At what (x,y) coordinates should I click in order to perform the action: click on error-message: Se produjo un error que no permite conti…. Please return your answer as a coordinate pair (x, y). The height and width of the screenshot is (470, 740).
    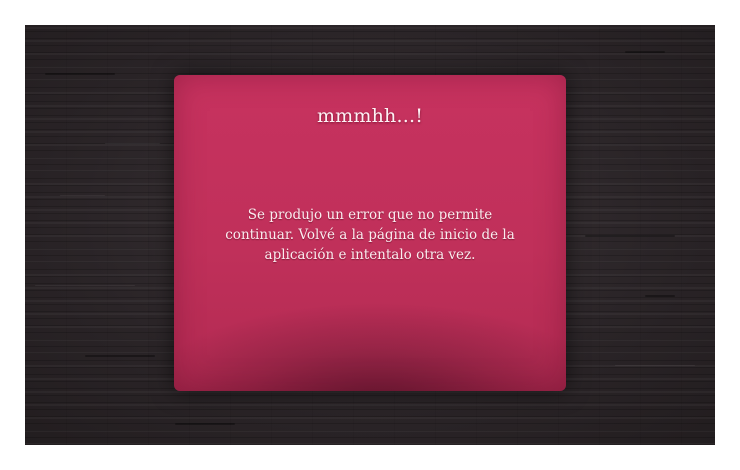
    Looking at the image, I should click on (370, 235).